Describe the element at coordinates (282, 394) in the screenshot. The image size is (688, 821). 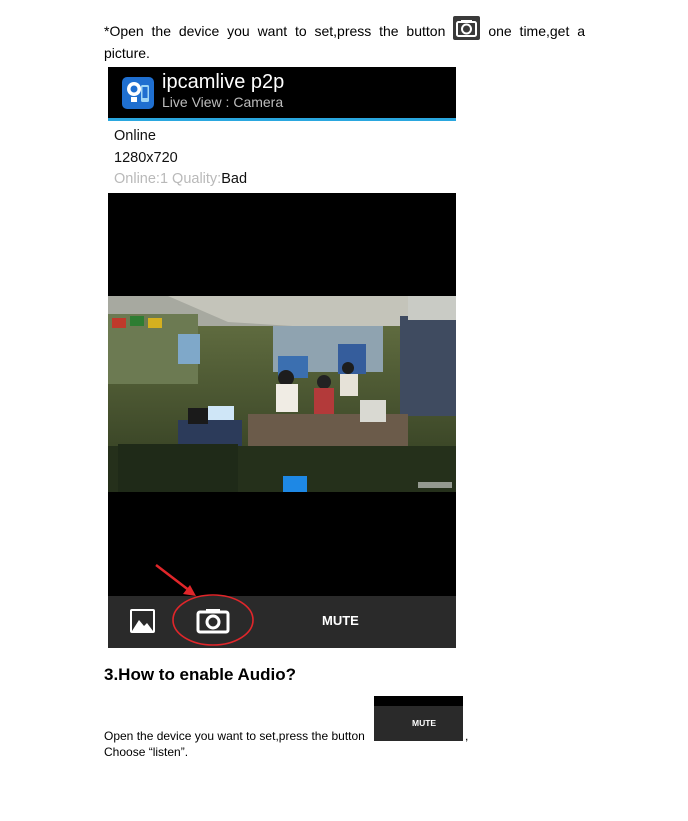
I see `live-video-image` at that location.